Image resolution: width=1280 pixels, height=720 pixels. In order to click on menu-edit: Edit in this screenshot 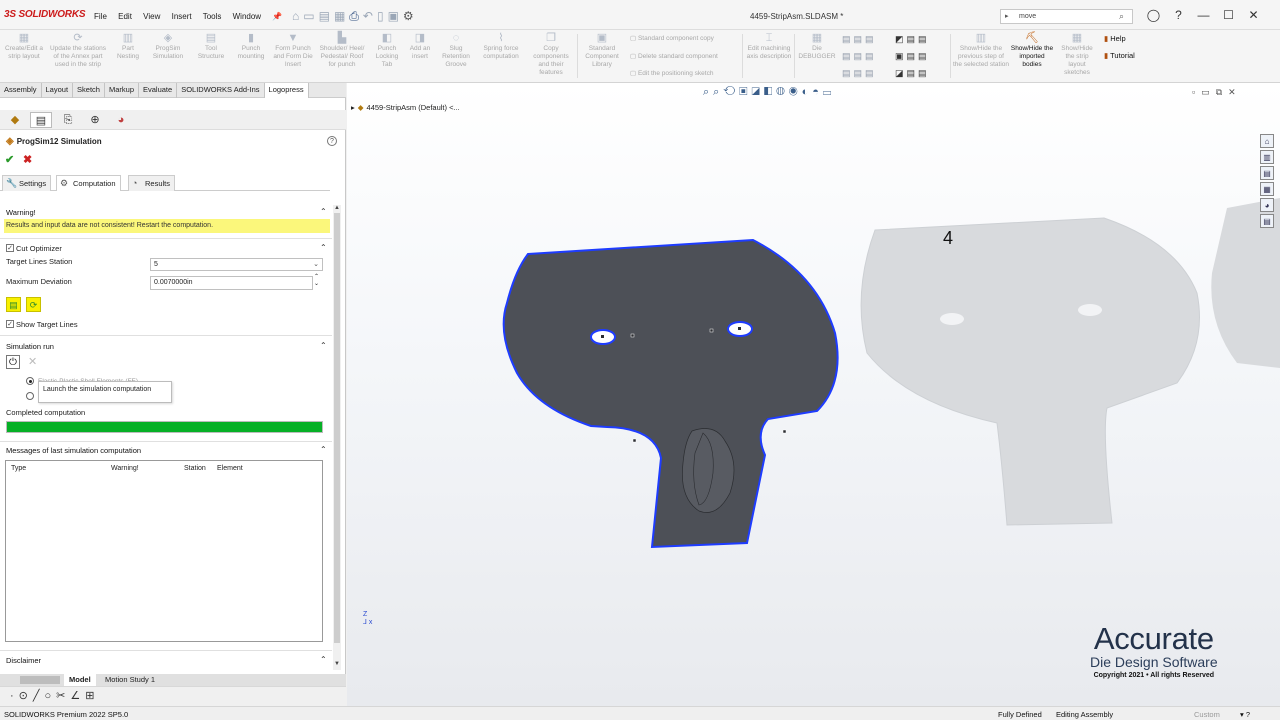, I will do `click(125, 16)`.